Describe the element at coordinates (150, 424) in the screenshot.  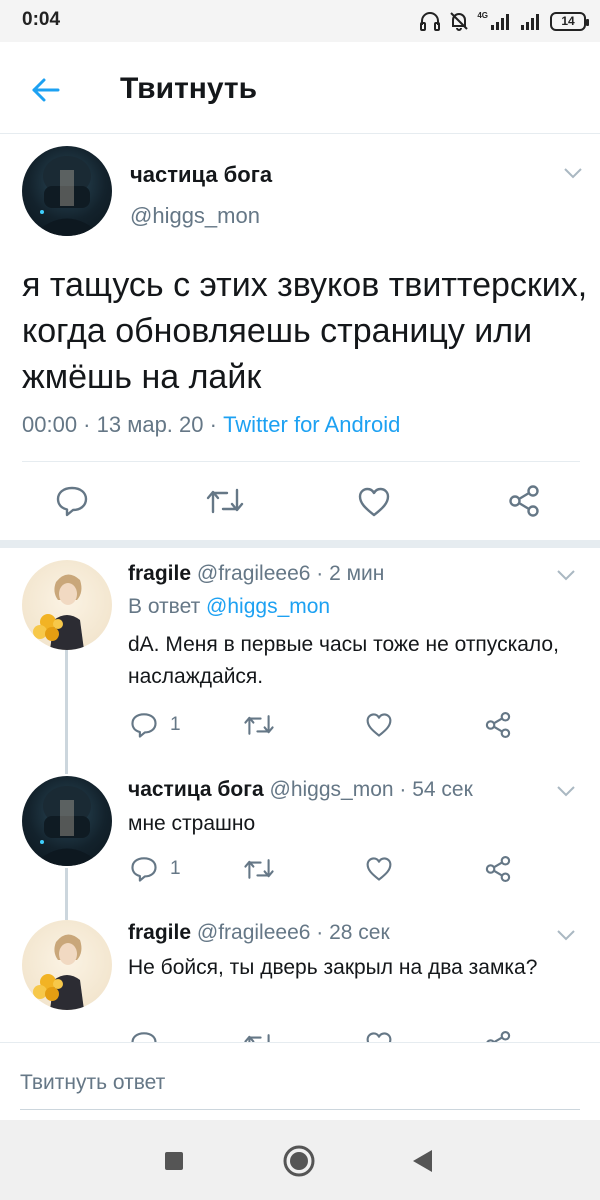
I see `tweet-date: 13 мар. 20` at that location.